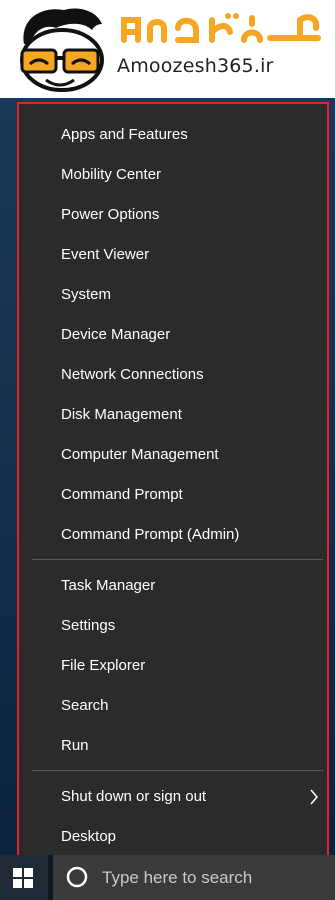 The height and width of the screenshot is (900, 335). I want to click on cortana-ring-icon, so click(77, 877).